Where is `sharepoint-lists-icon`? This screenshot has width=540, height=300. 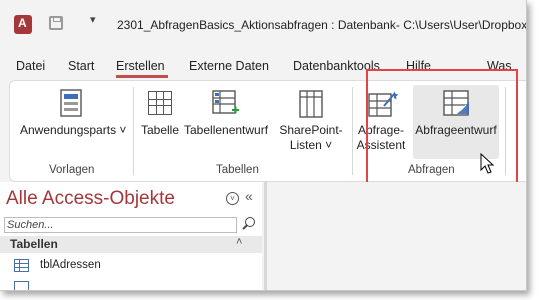
sharepoint-lists-icon is located at coordinates (311, 104).